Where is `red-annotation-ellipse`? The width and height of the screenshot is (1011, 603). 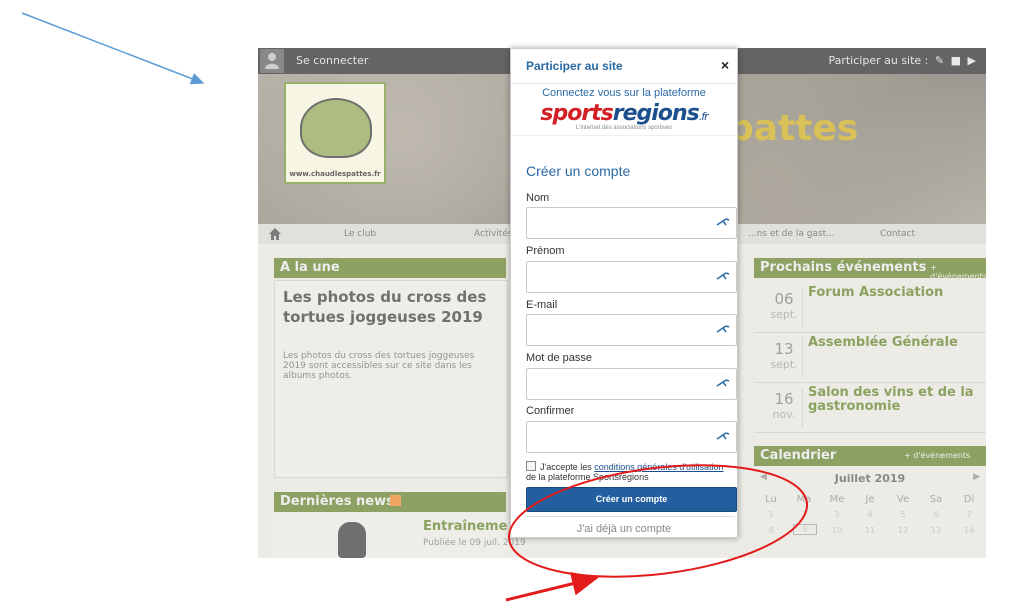
red-annotation-ellipse is located at coordinates (658, 521).